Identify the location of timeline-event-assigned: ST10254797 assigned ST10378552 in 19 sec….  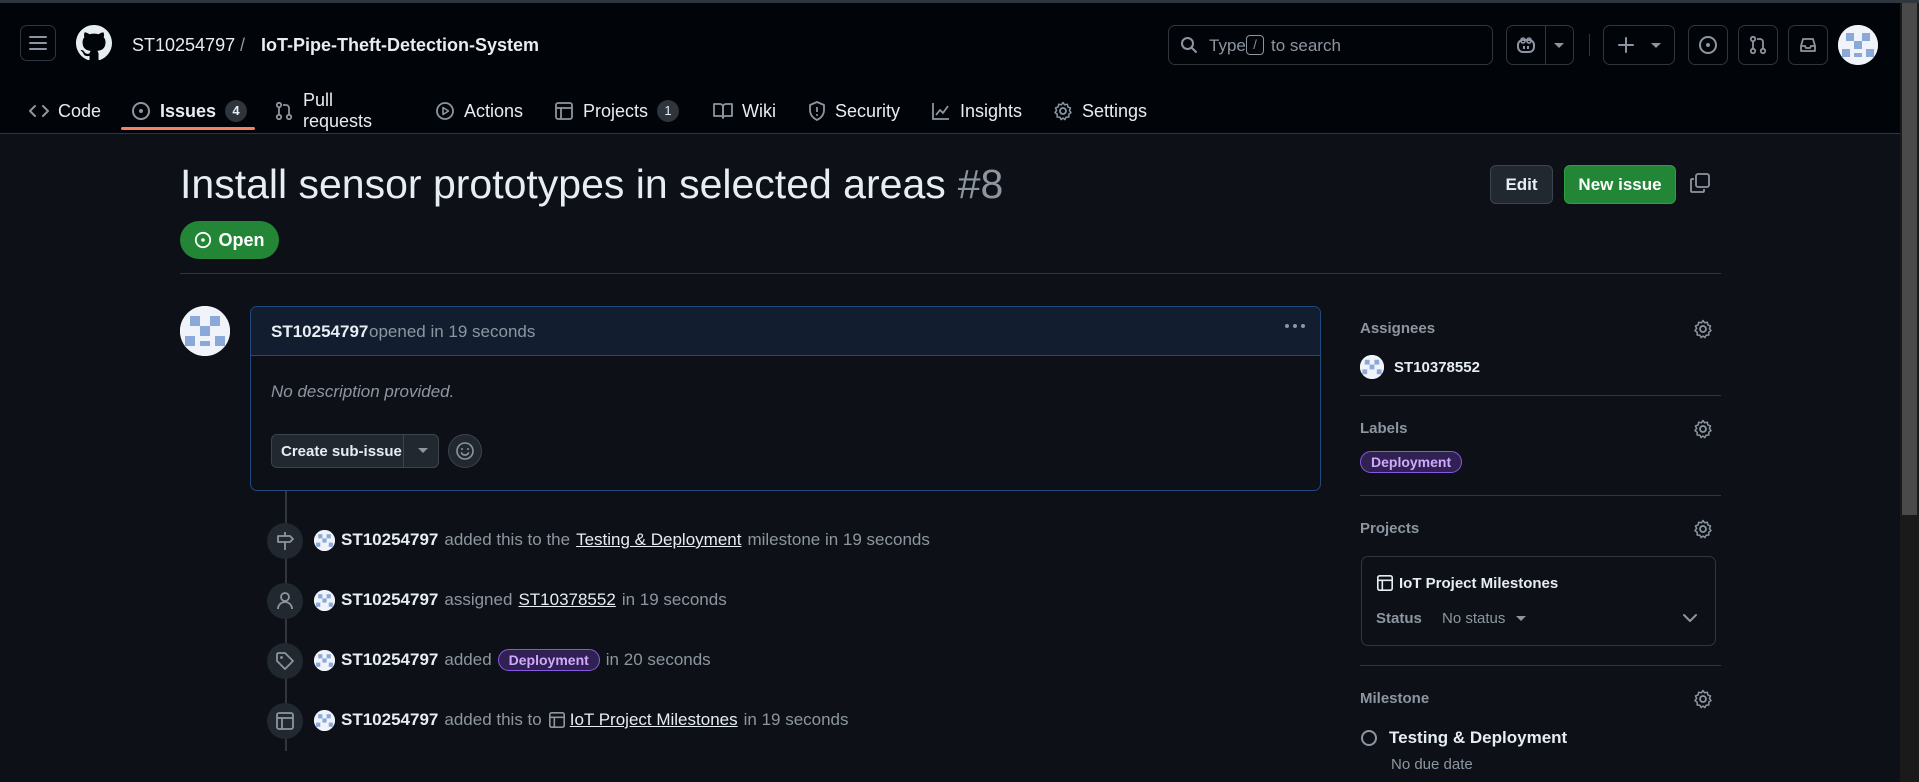
(520, 600).